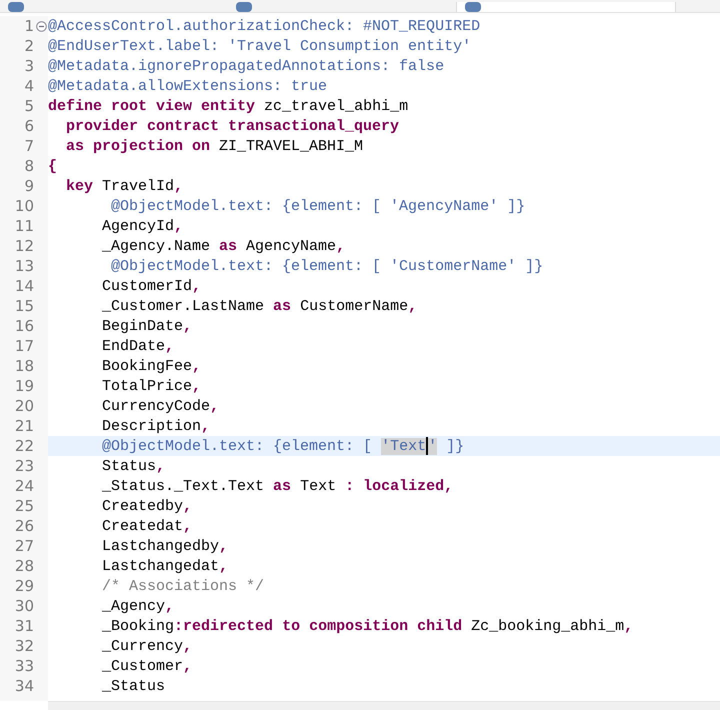 Image resolution: width=720 pixels, height=710 pixels. I want to click on comment-text: /* Associations */, so click(182, 586).